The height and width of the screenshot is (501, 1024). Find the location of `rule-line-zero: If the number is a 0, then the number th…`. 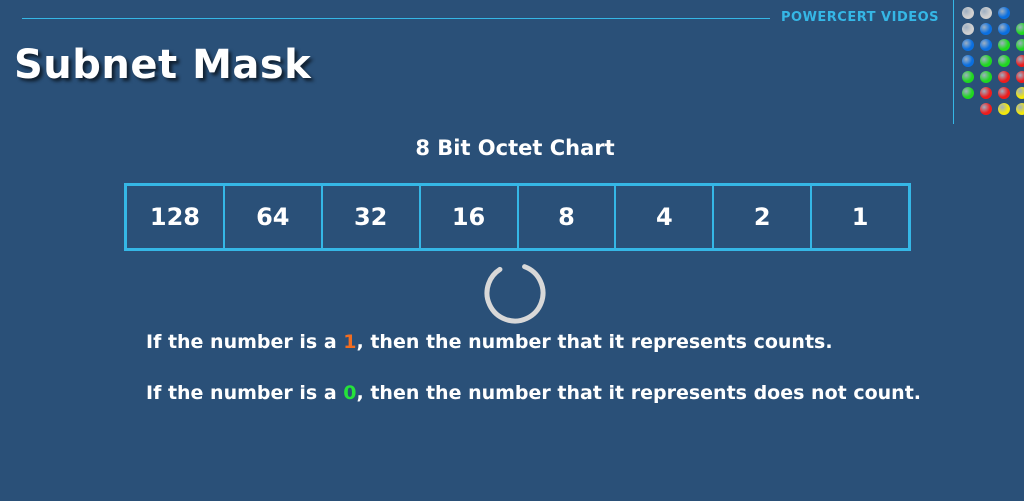

rule-line-zero: If the number is a 0, then the number th… is located at coordinates (533, 393).